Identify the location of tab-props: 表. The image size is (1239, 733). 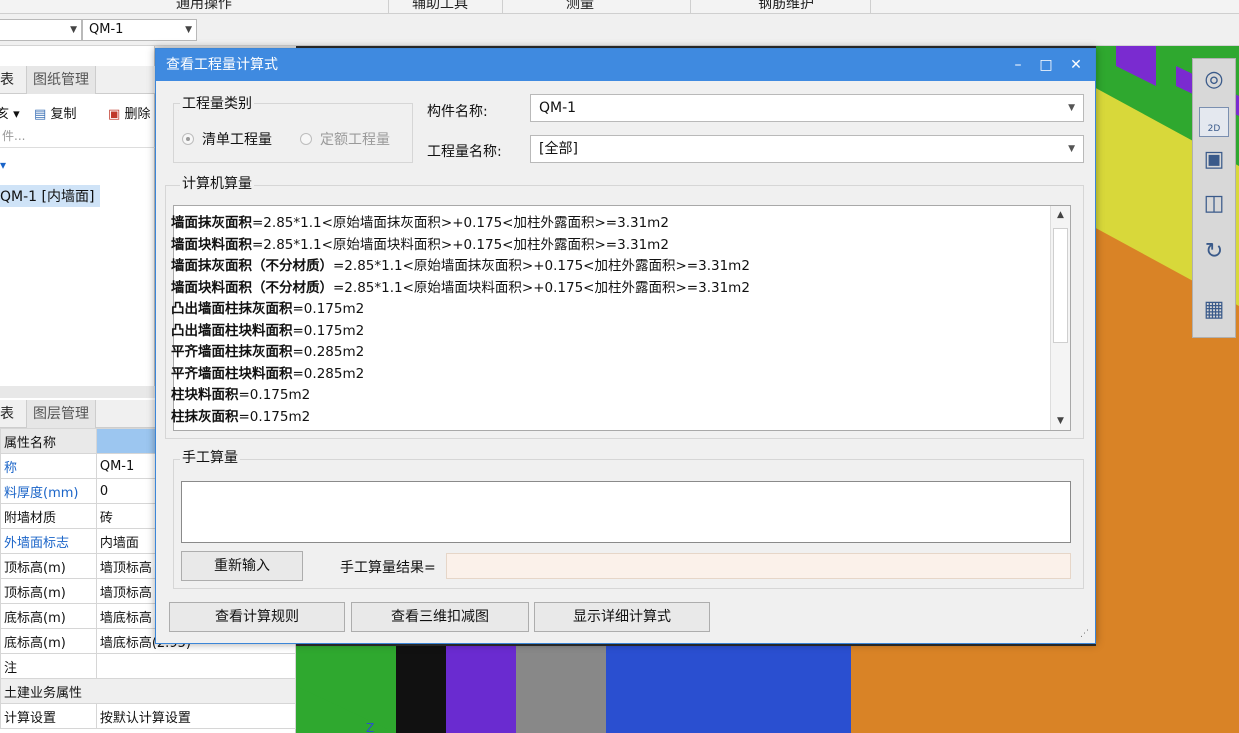
(10, 414).